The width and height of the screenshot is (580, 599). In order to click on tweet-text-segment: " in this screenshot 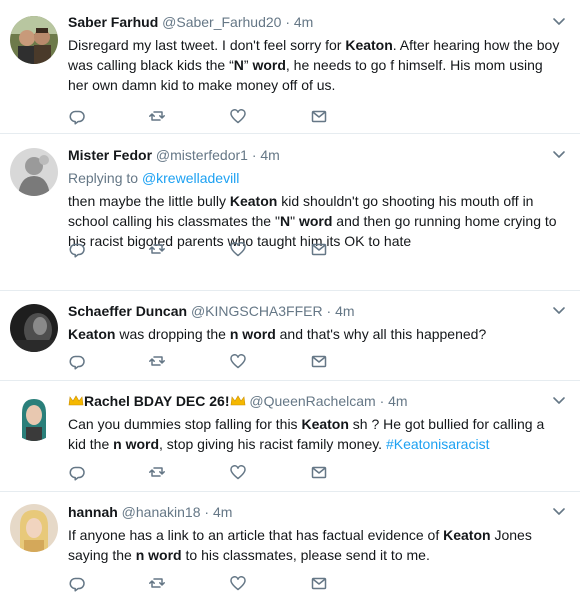, I will do `click(294, 221)`.